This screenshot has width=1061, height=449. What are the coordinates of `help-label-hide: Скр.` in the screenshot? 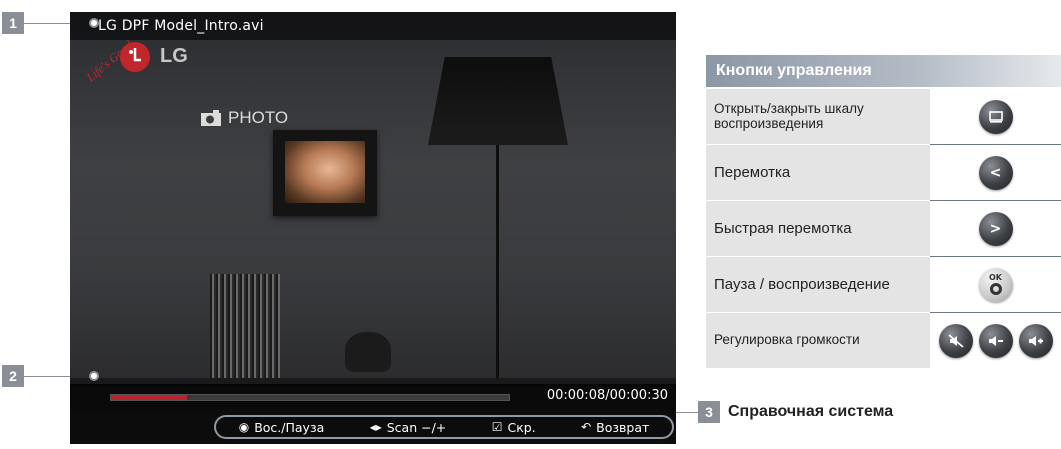 It's located at (521, 427).